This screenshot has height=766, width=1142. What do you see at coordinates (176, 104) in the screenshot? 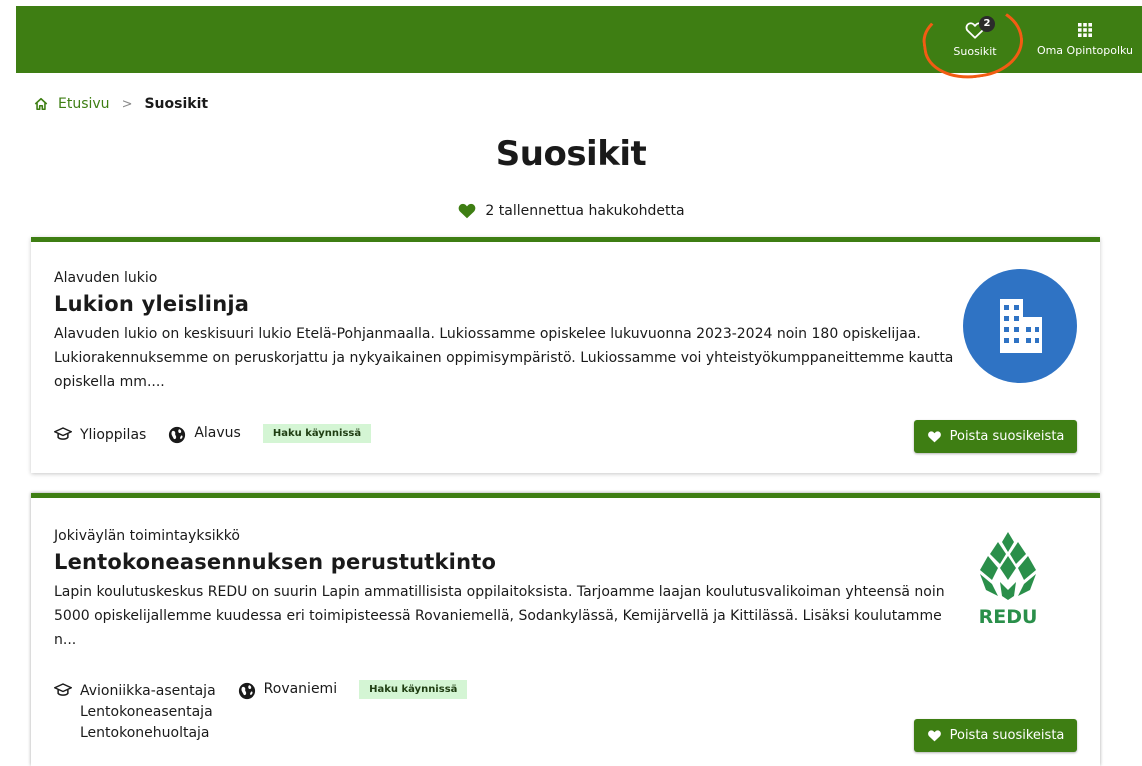
I see `breadcrumb-current: Suosikit` at bounding box center [176, 104].